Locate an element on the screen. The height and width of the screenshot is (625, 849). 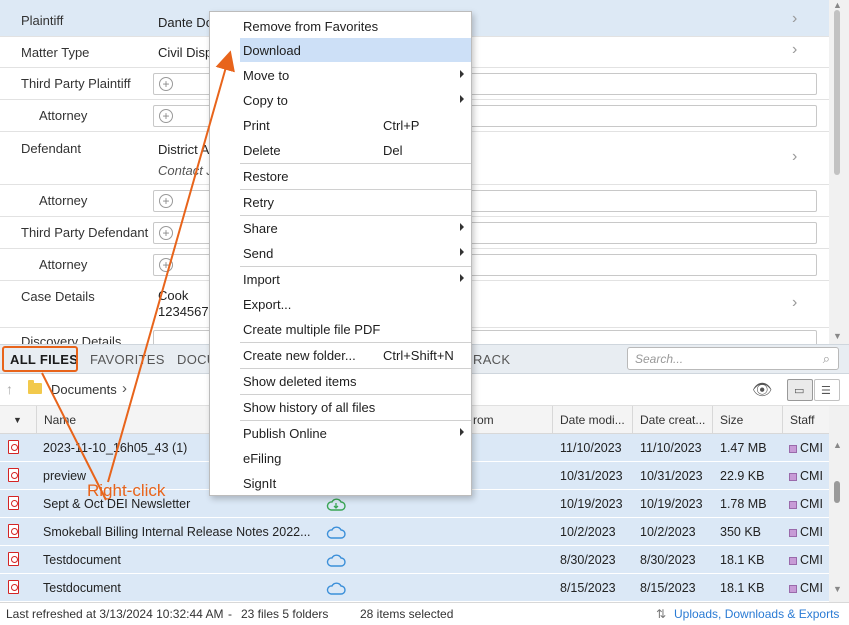
menu-item-show-deleted: Show deleted items is located at coordinates (355, 381).